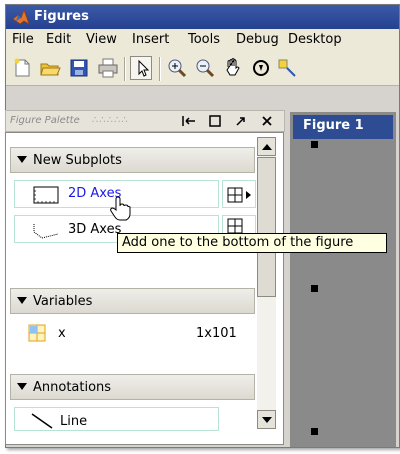  What do you see at coordinates (202, 17) in the screenshot?
I see `title-bar: Figures` at bounding box center [202, 17].